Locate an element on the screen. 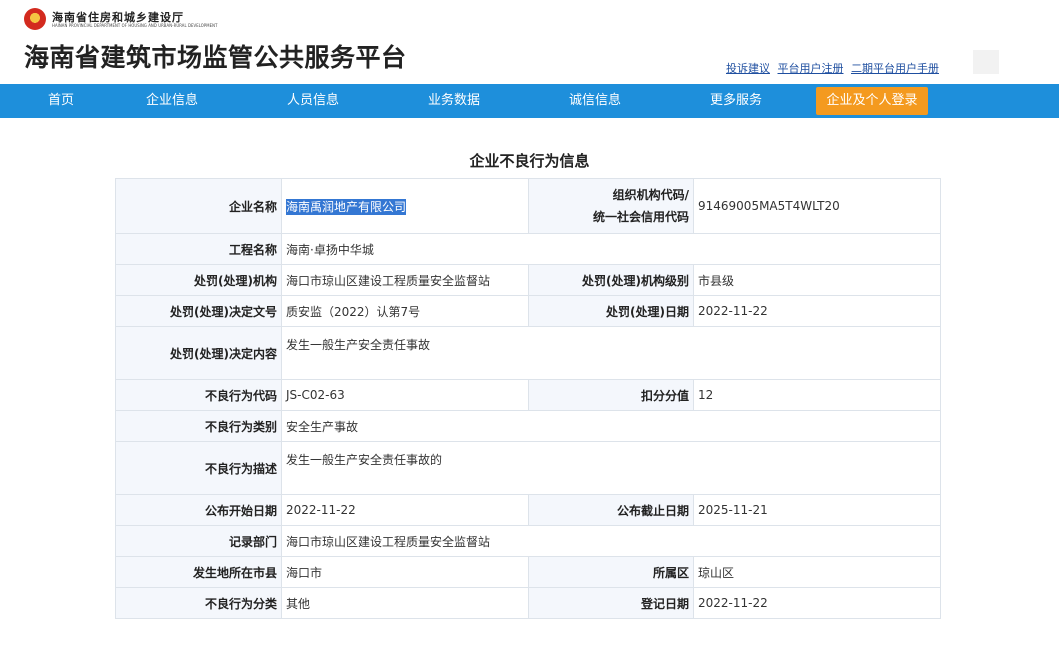 The height and width of the screenshot is (646, 1059). behavior-desc-value: 发生一般生产安全责任事故的 is located at coordinates (611, 468).